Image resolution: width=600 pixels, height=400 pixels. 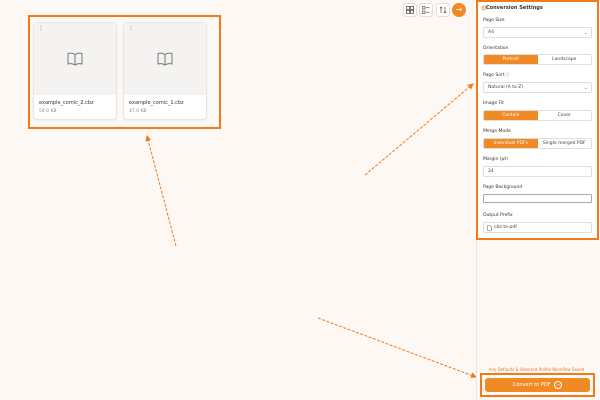 I want to click on merge-mode-label: Merge Mode, so click(x=497, y=131).